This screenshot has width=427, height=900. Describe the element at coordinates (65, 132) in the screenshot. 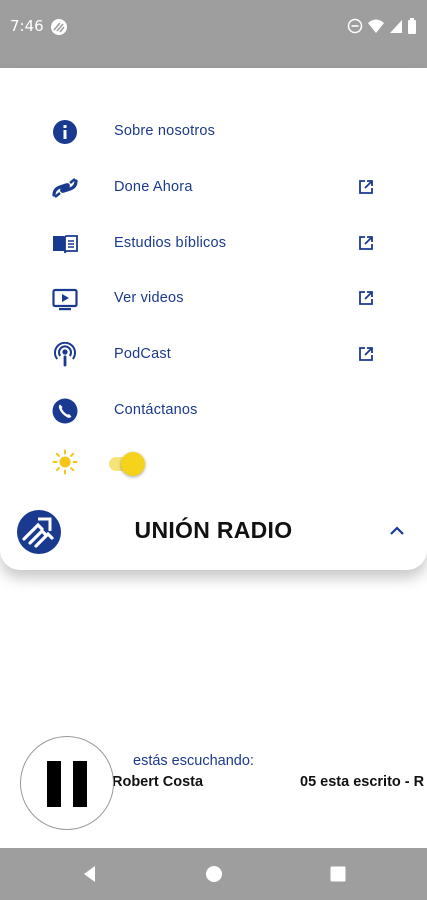

I see `info-icon` at that location.